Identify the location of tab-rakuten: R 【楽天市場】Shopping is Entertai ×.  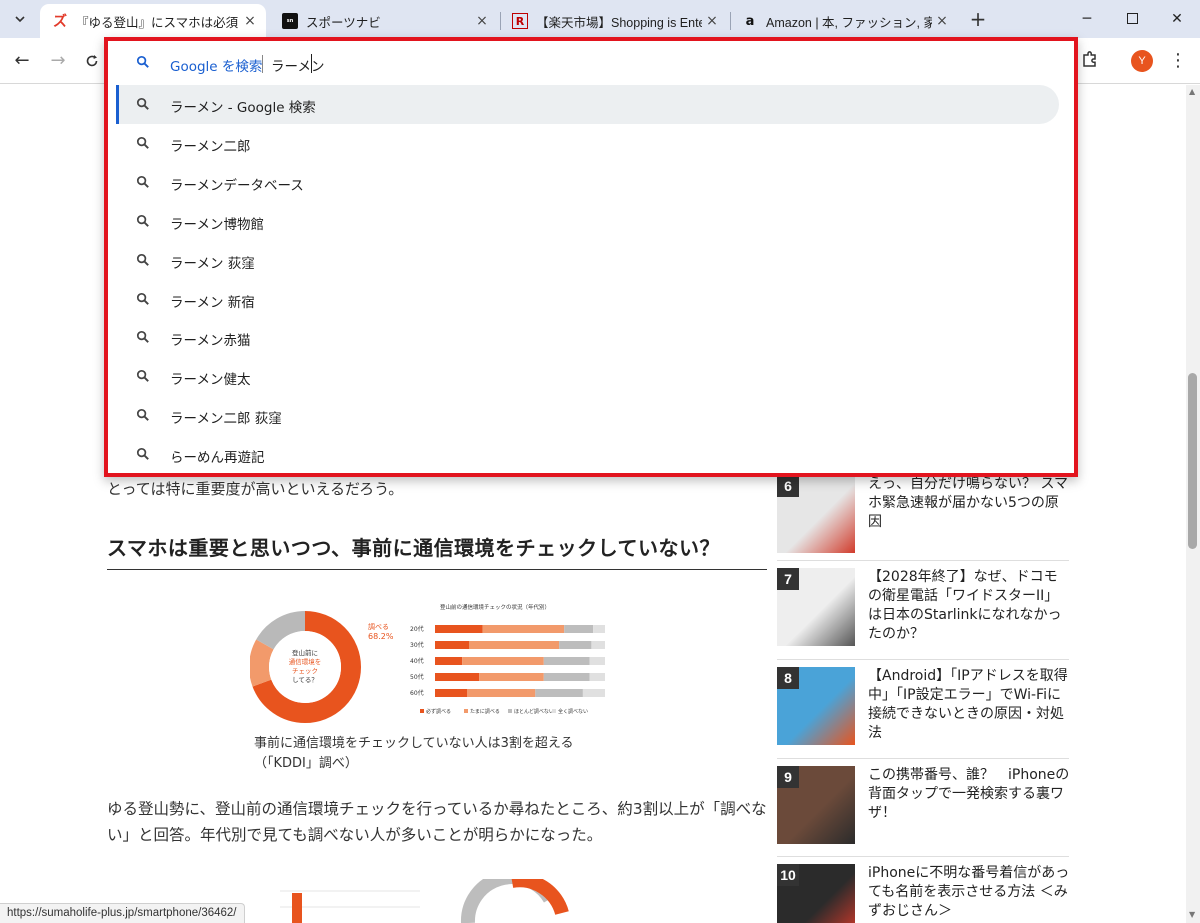
(614, 21).